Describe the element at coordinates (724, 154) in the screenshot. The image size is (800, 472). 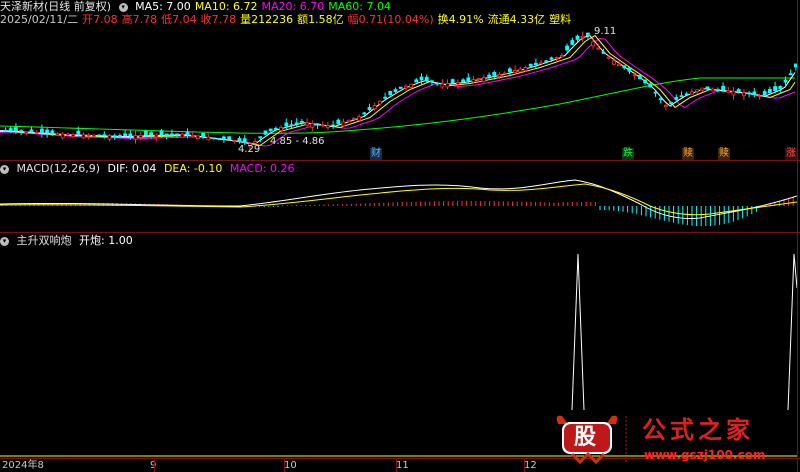
I see `marker-redeem-2: 赎` at that location.